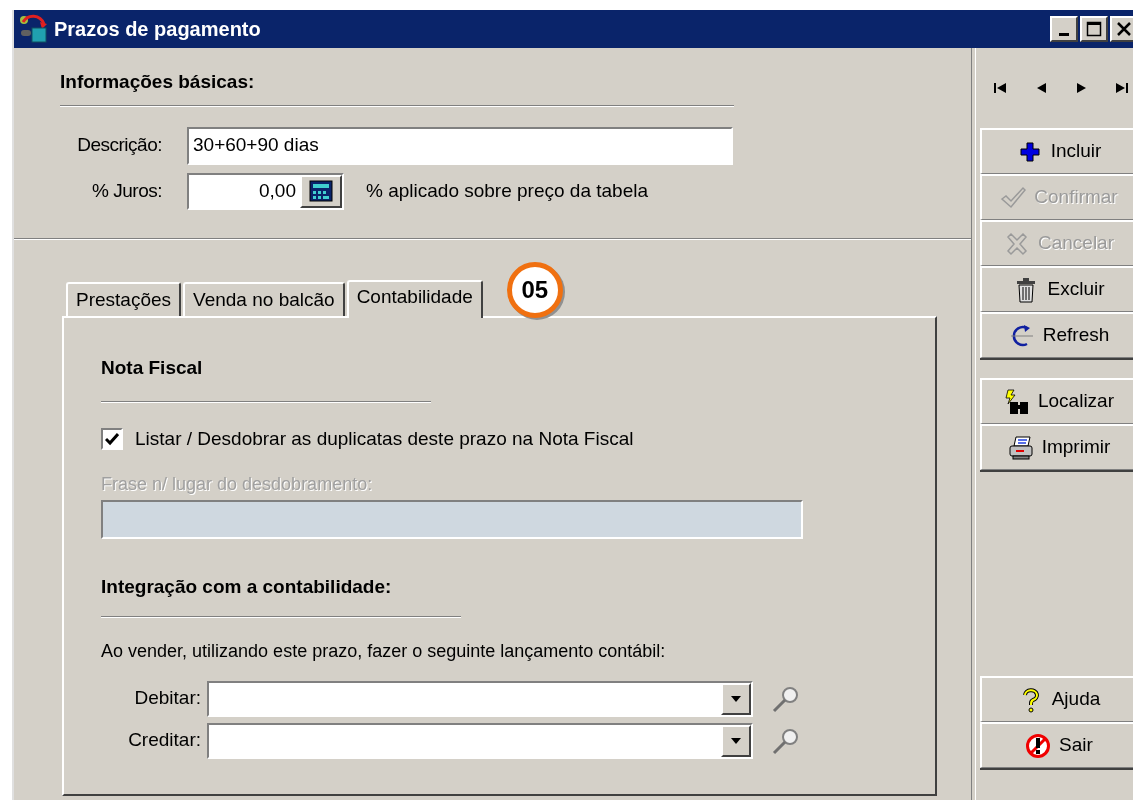  I want to click on calculator-icon, so click(321, 191).